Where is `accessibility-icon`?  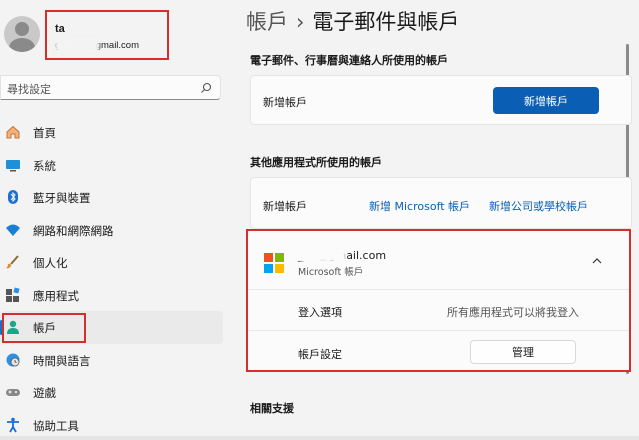
accessibility-icon is located at coordinates (13, 424).